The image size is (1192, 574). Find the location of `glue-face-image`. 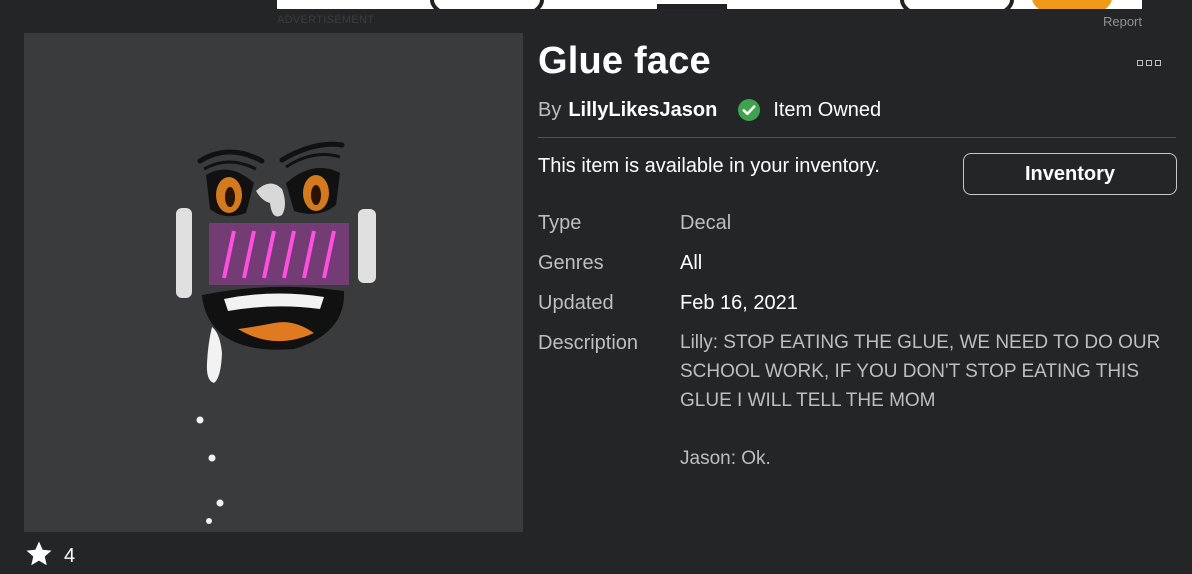

glue-face-image is located at coordinates (276, 332).